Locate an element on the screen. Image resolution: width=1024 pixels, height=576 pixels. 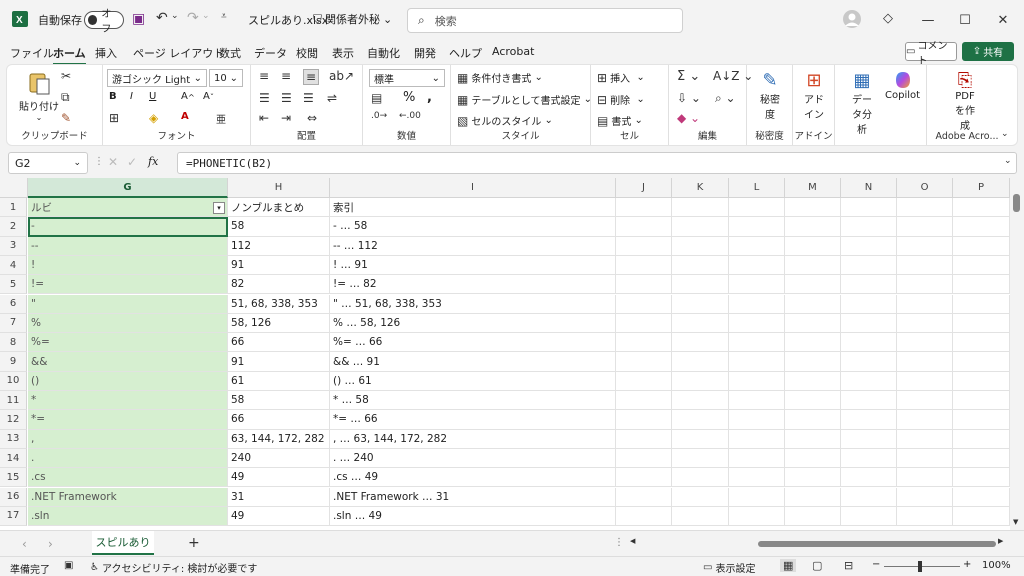
cell-p4 is located at coordinates (981, 265).